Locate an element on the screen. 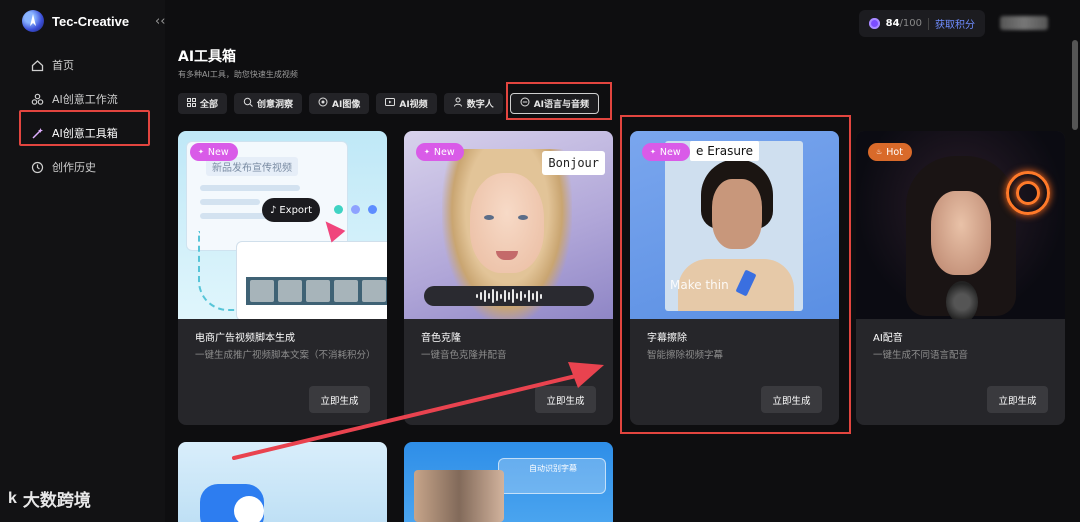  tab-label: 数字人 is located at coordinates (480, 105).